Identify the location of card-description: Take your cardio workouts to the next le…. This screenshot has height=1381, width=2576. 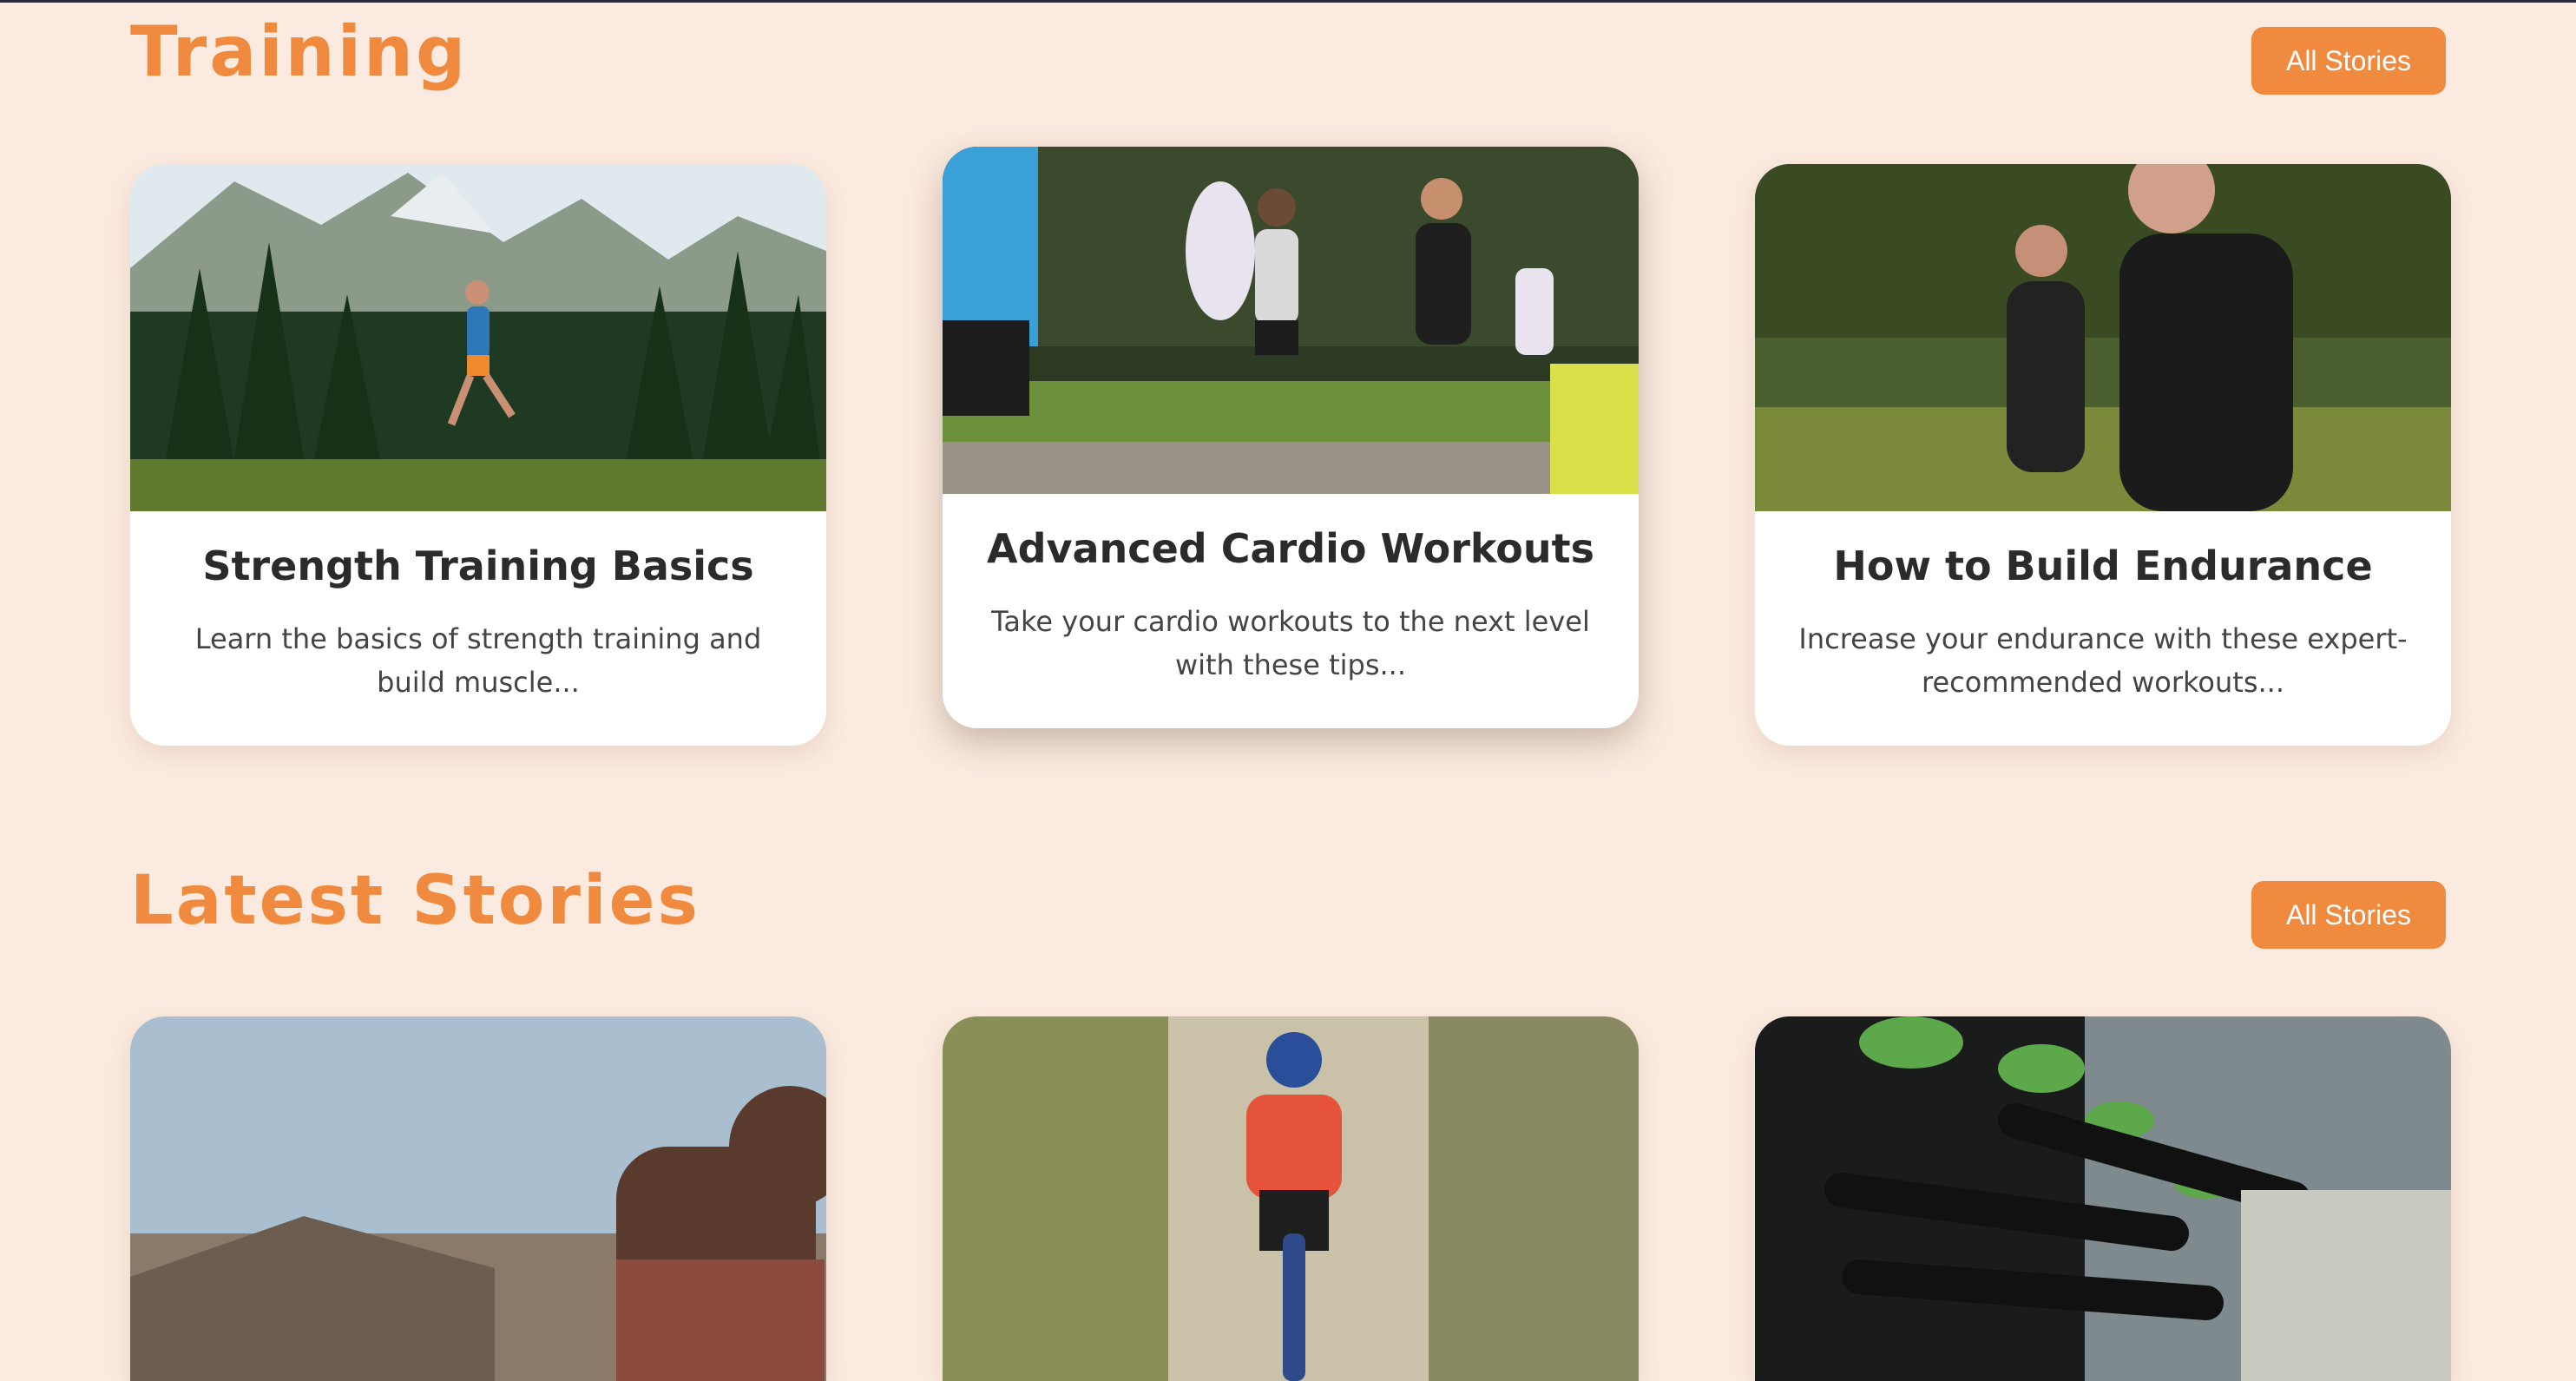
(1290, 643).